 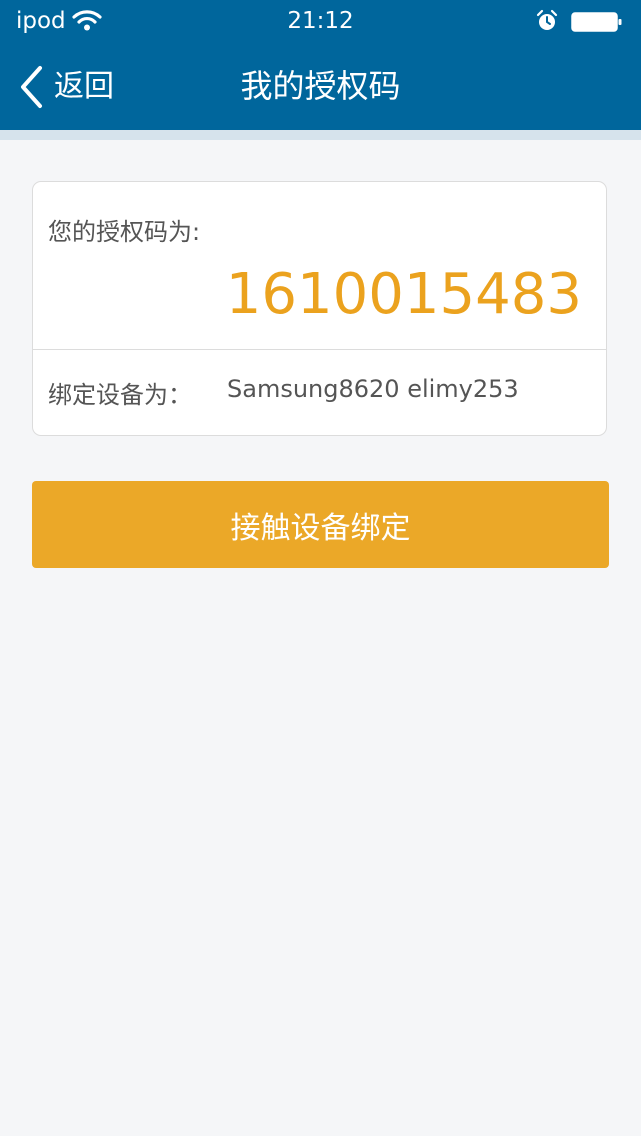 I want to click on authorization-code-value: 1610015483, so click(x=403, y=294).